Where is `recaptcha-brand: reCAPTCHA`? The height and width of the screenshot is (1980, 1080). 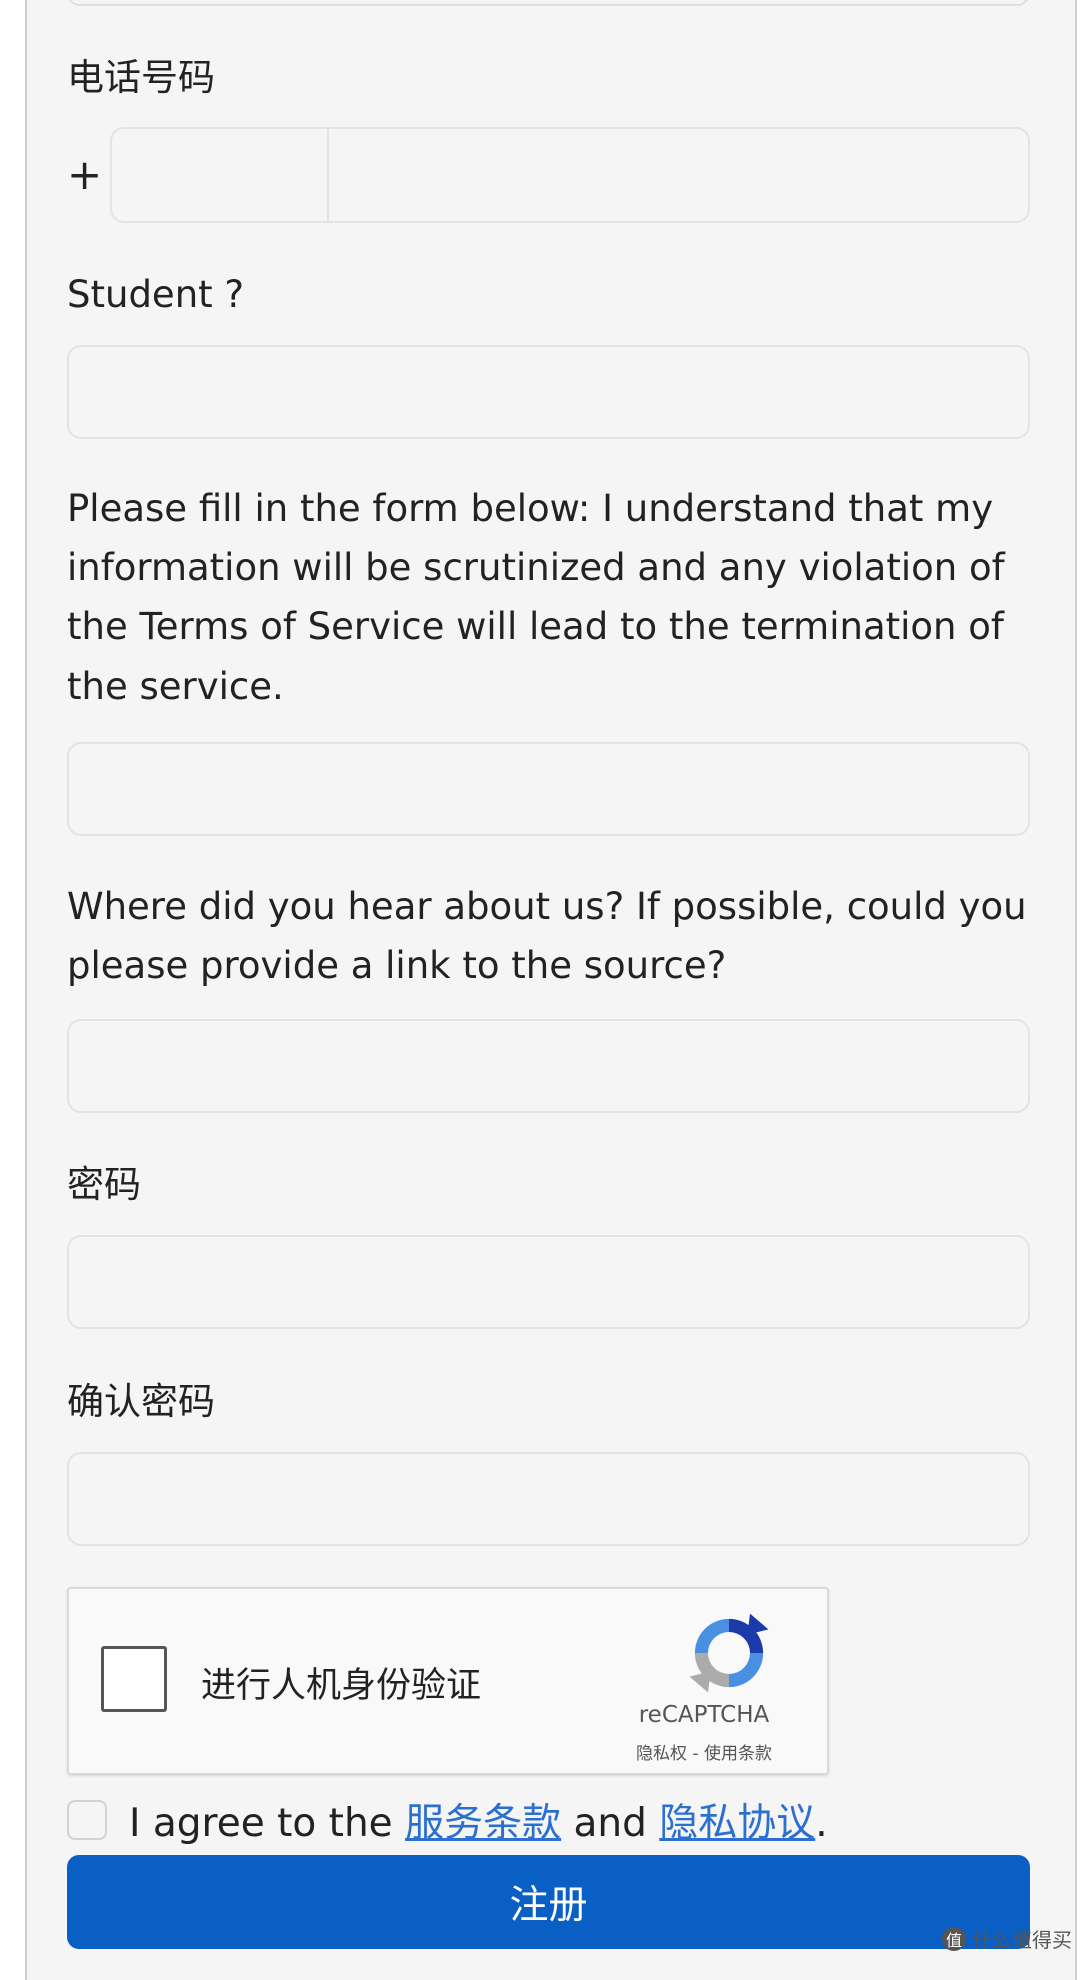
recaptcha-brand: reCAPTCHA is located at coordinates (704, 1715).